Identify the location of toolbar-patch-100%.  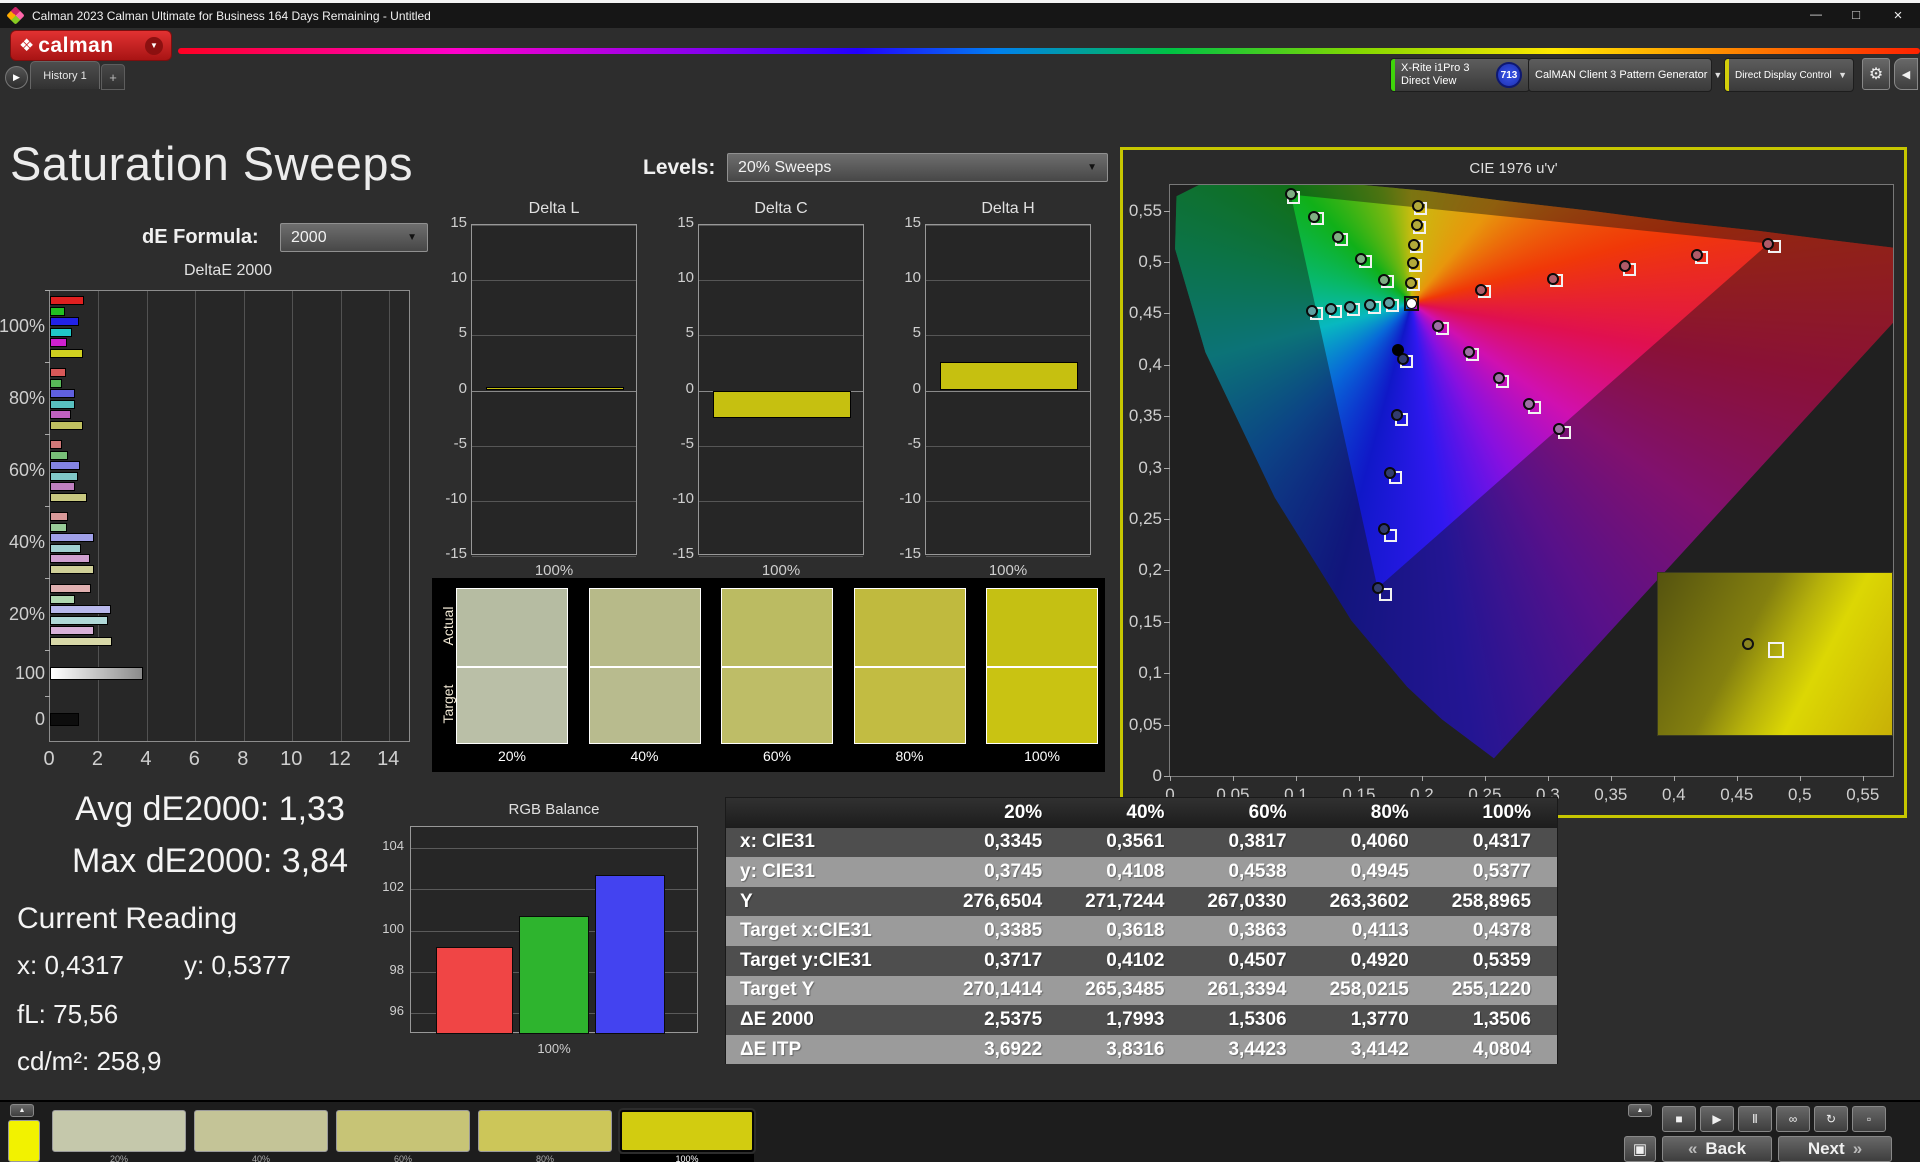
(687, 1131).